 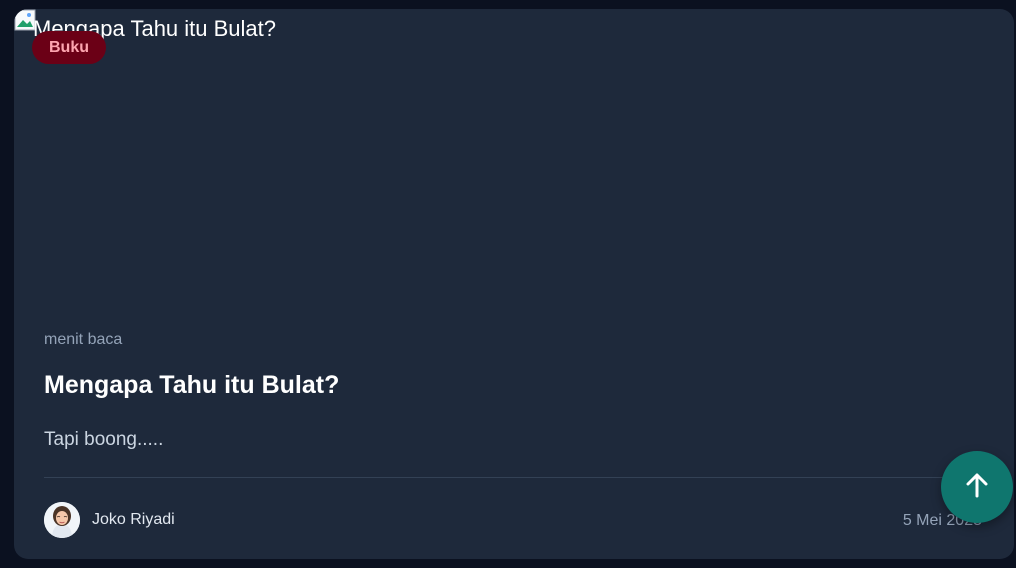 What do you see at coordinates (62, 520) in the screenshot?
I see `avatar` at bounding box center [62, 520].